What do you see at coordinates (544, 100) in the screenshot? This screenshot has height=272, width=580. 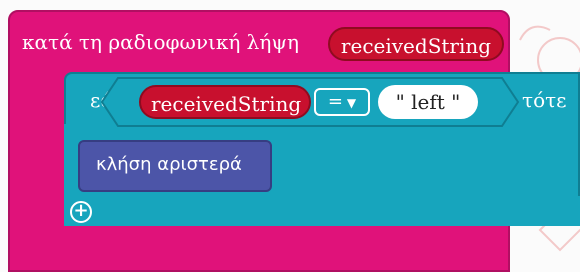 I see `then-label: τότε` at bounding box center [544, 100].